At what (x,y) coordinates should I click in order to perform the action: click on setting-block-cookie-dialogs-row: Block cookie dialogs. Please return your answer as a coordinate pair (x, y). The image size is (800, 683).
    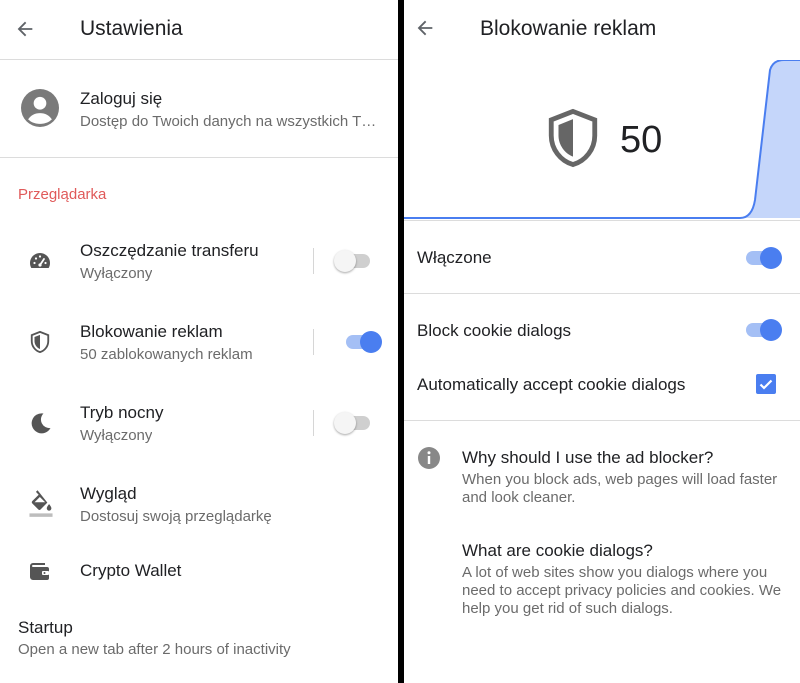
    Looking at the image, I should click on (602, 331).